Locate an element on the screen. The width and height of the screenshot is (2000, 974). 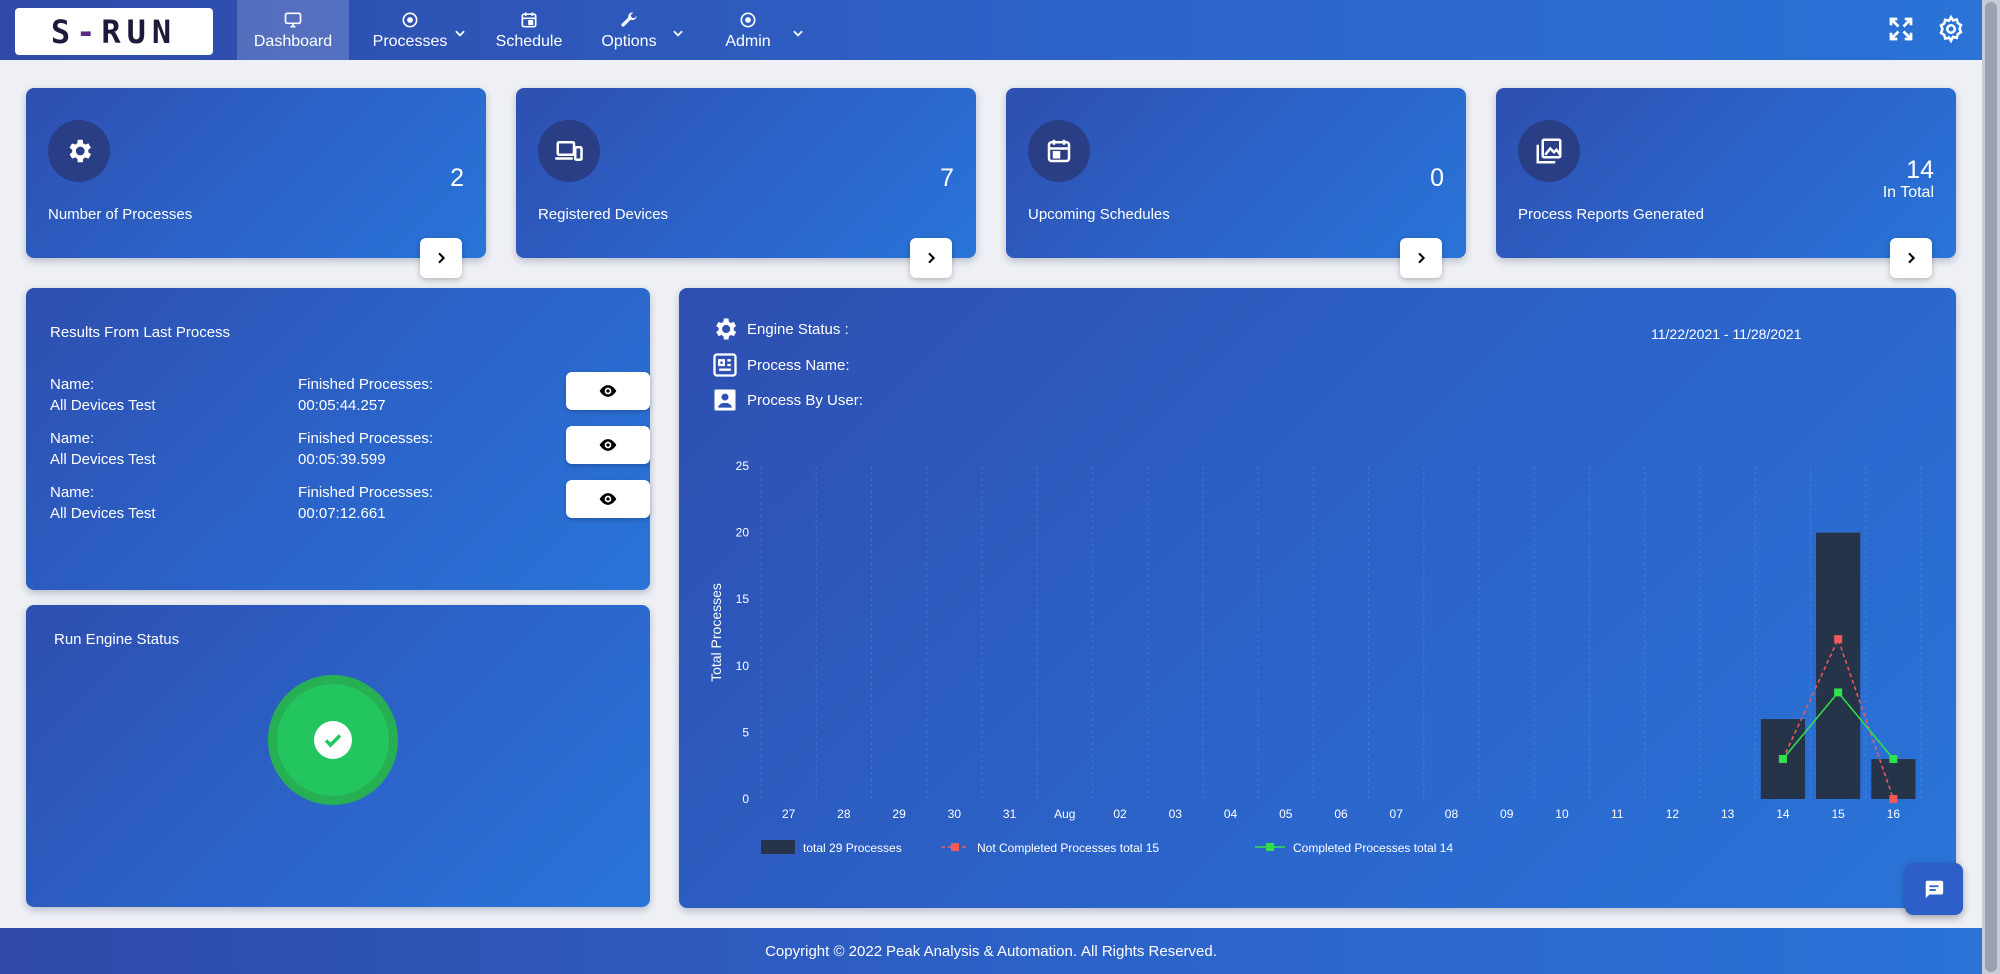
footer-company-link: Peak Analysis & Automation. is located at coordinates (981, 951).